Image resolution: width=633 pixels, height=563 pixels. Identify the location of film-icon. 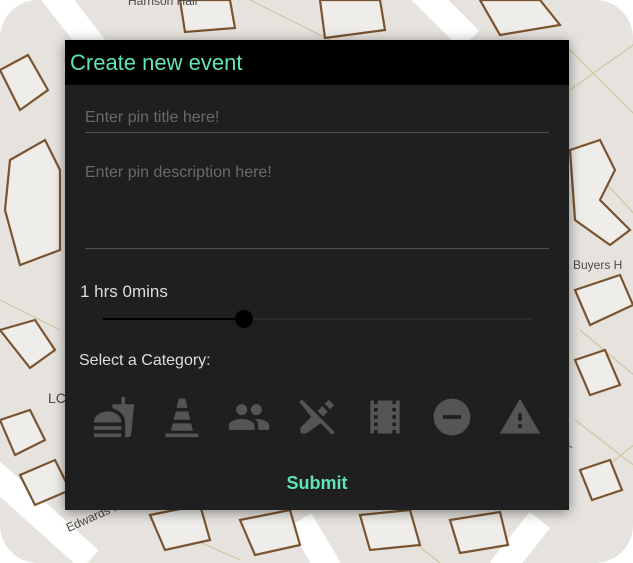
(384, 417).